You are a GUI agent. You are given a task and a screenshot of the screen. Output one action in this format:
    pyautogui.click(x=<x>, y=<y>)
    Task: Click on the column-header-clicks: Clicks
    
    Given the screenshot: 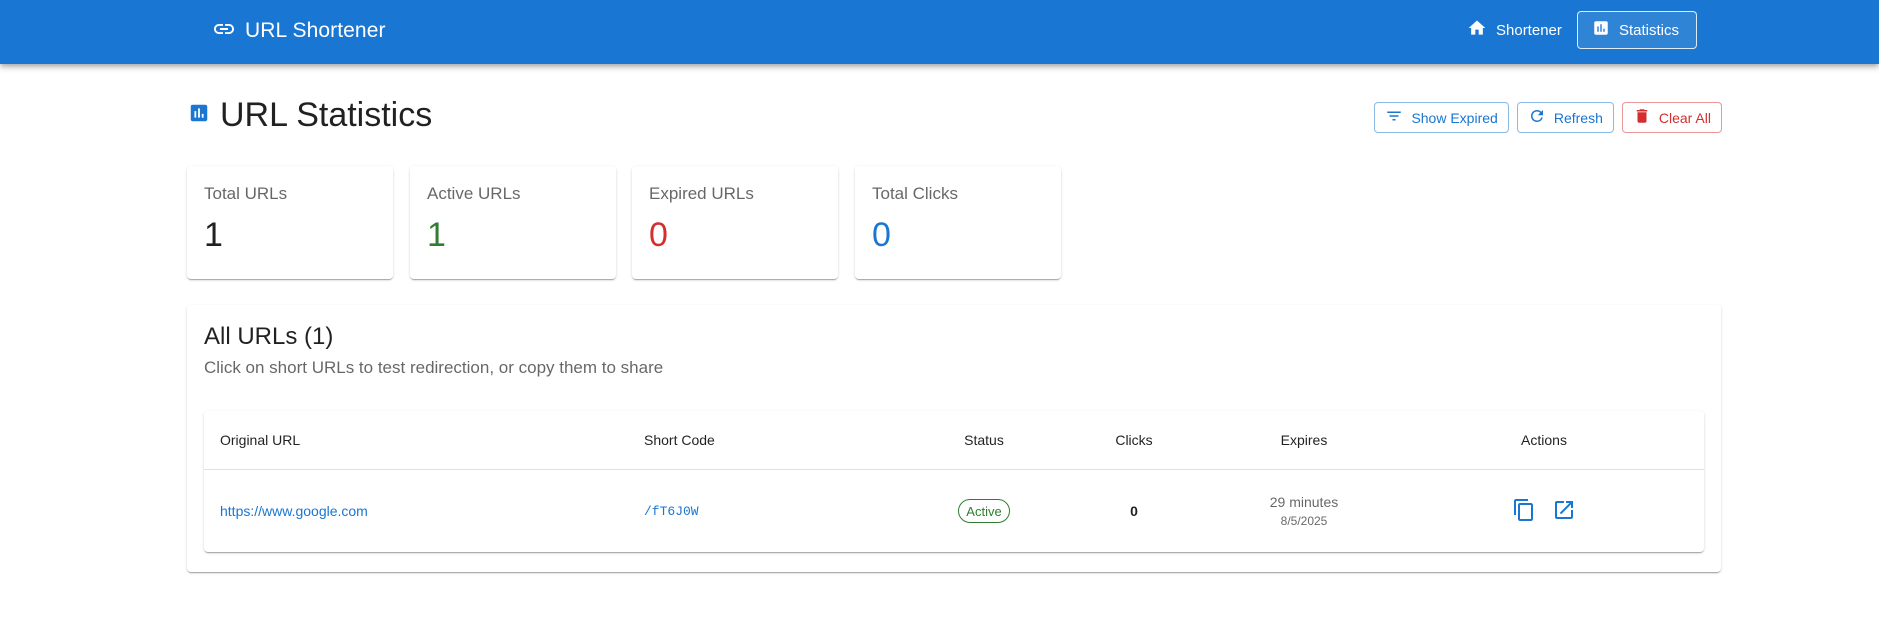 What is the action you would take?
    pyautogui.click(x=1134, y=440)
    